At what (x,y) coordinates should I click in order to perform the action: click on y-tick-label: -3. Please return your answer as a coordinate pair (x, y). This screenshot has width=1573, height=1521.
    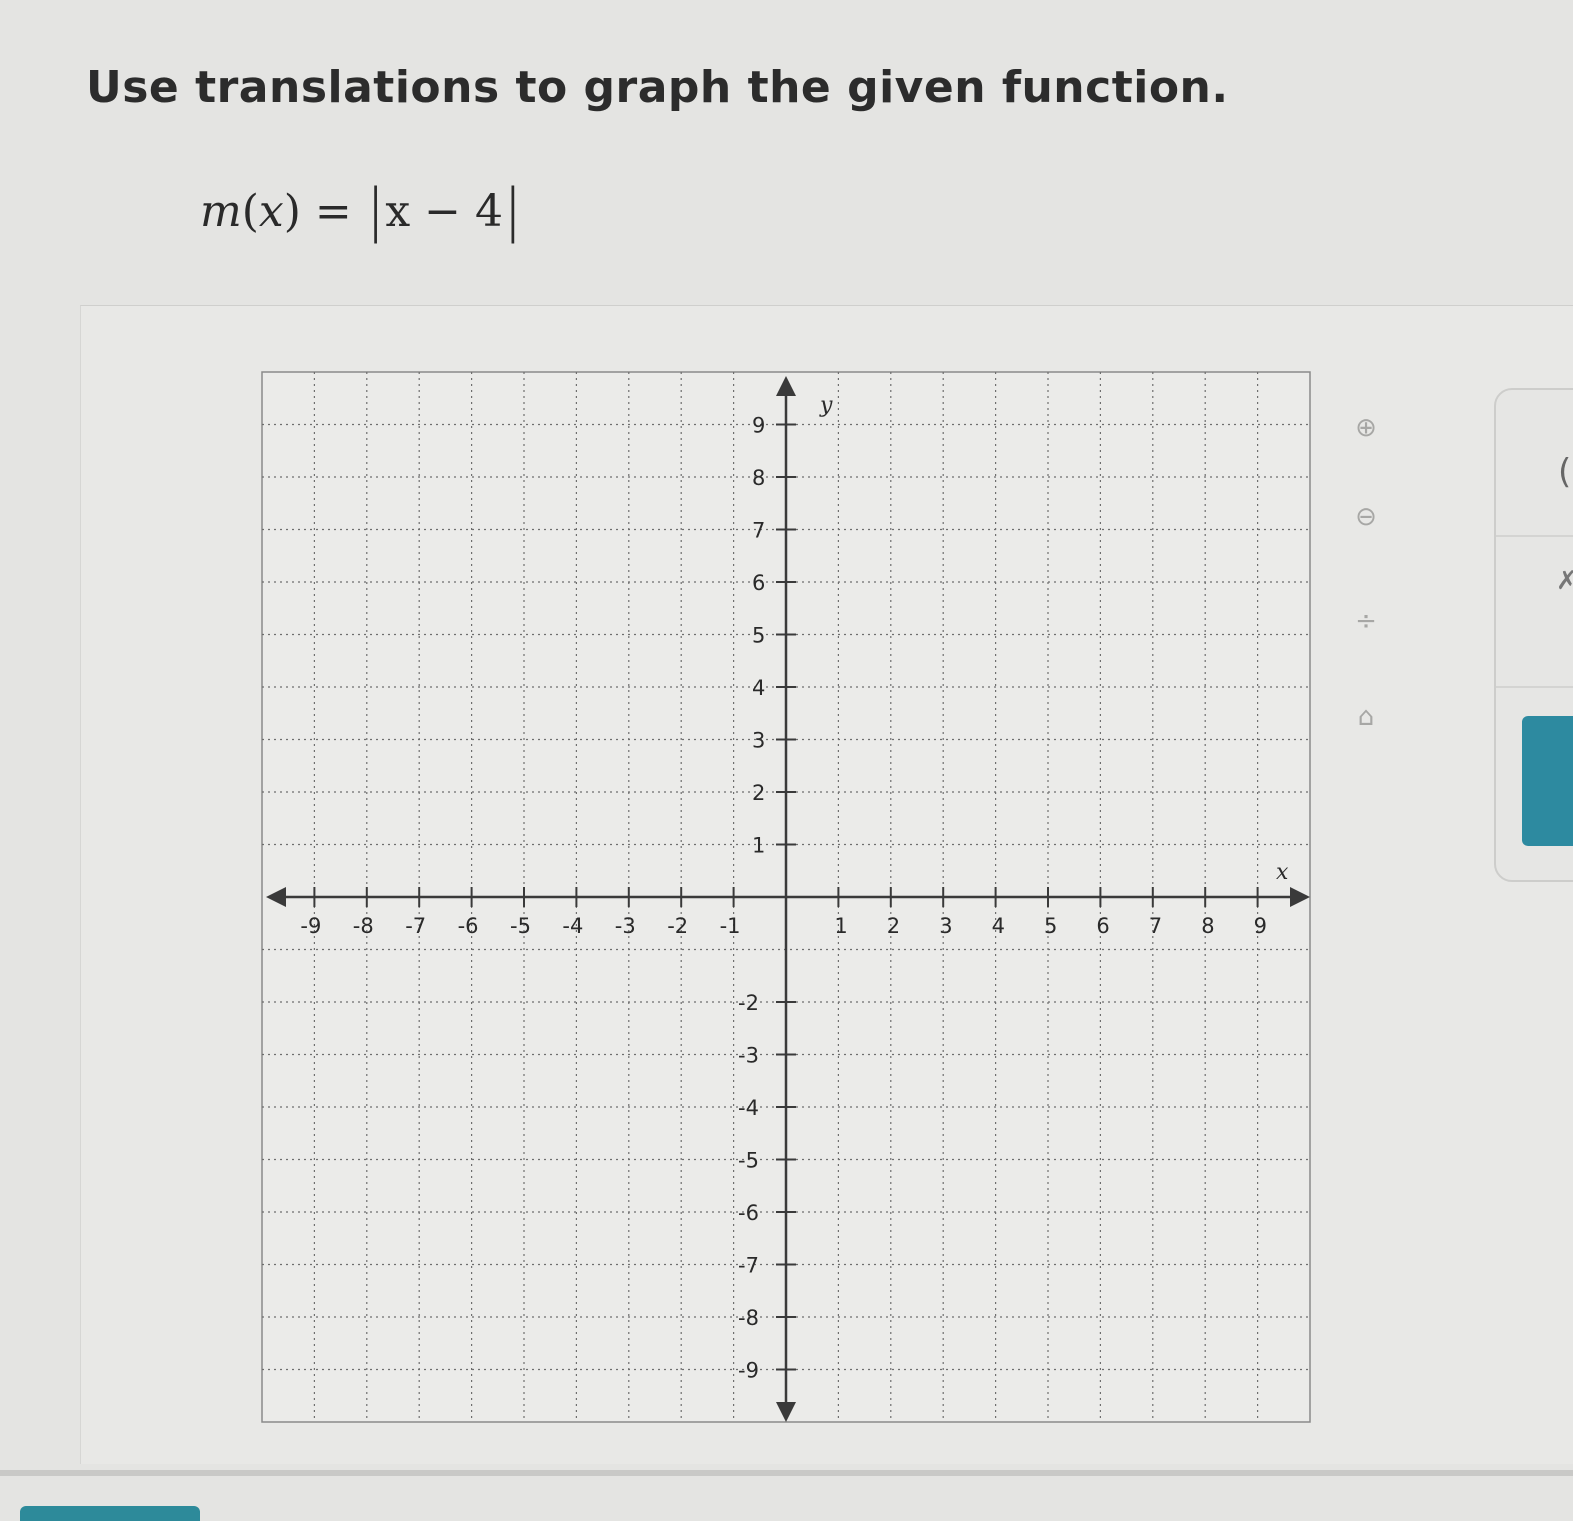
    Looking at the image, I should click on (748, 1056).